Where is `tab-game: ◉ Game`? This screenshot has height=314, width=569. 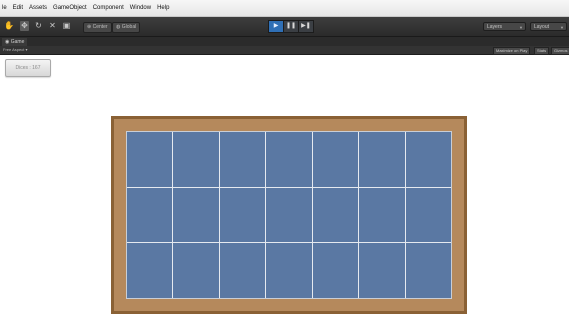
tab-game: ◉ Game is located at coordinates (15, 42).